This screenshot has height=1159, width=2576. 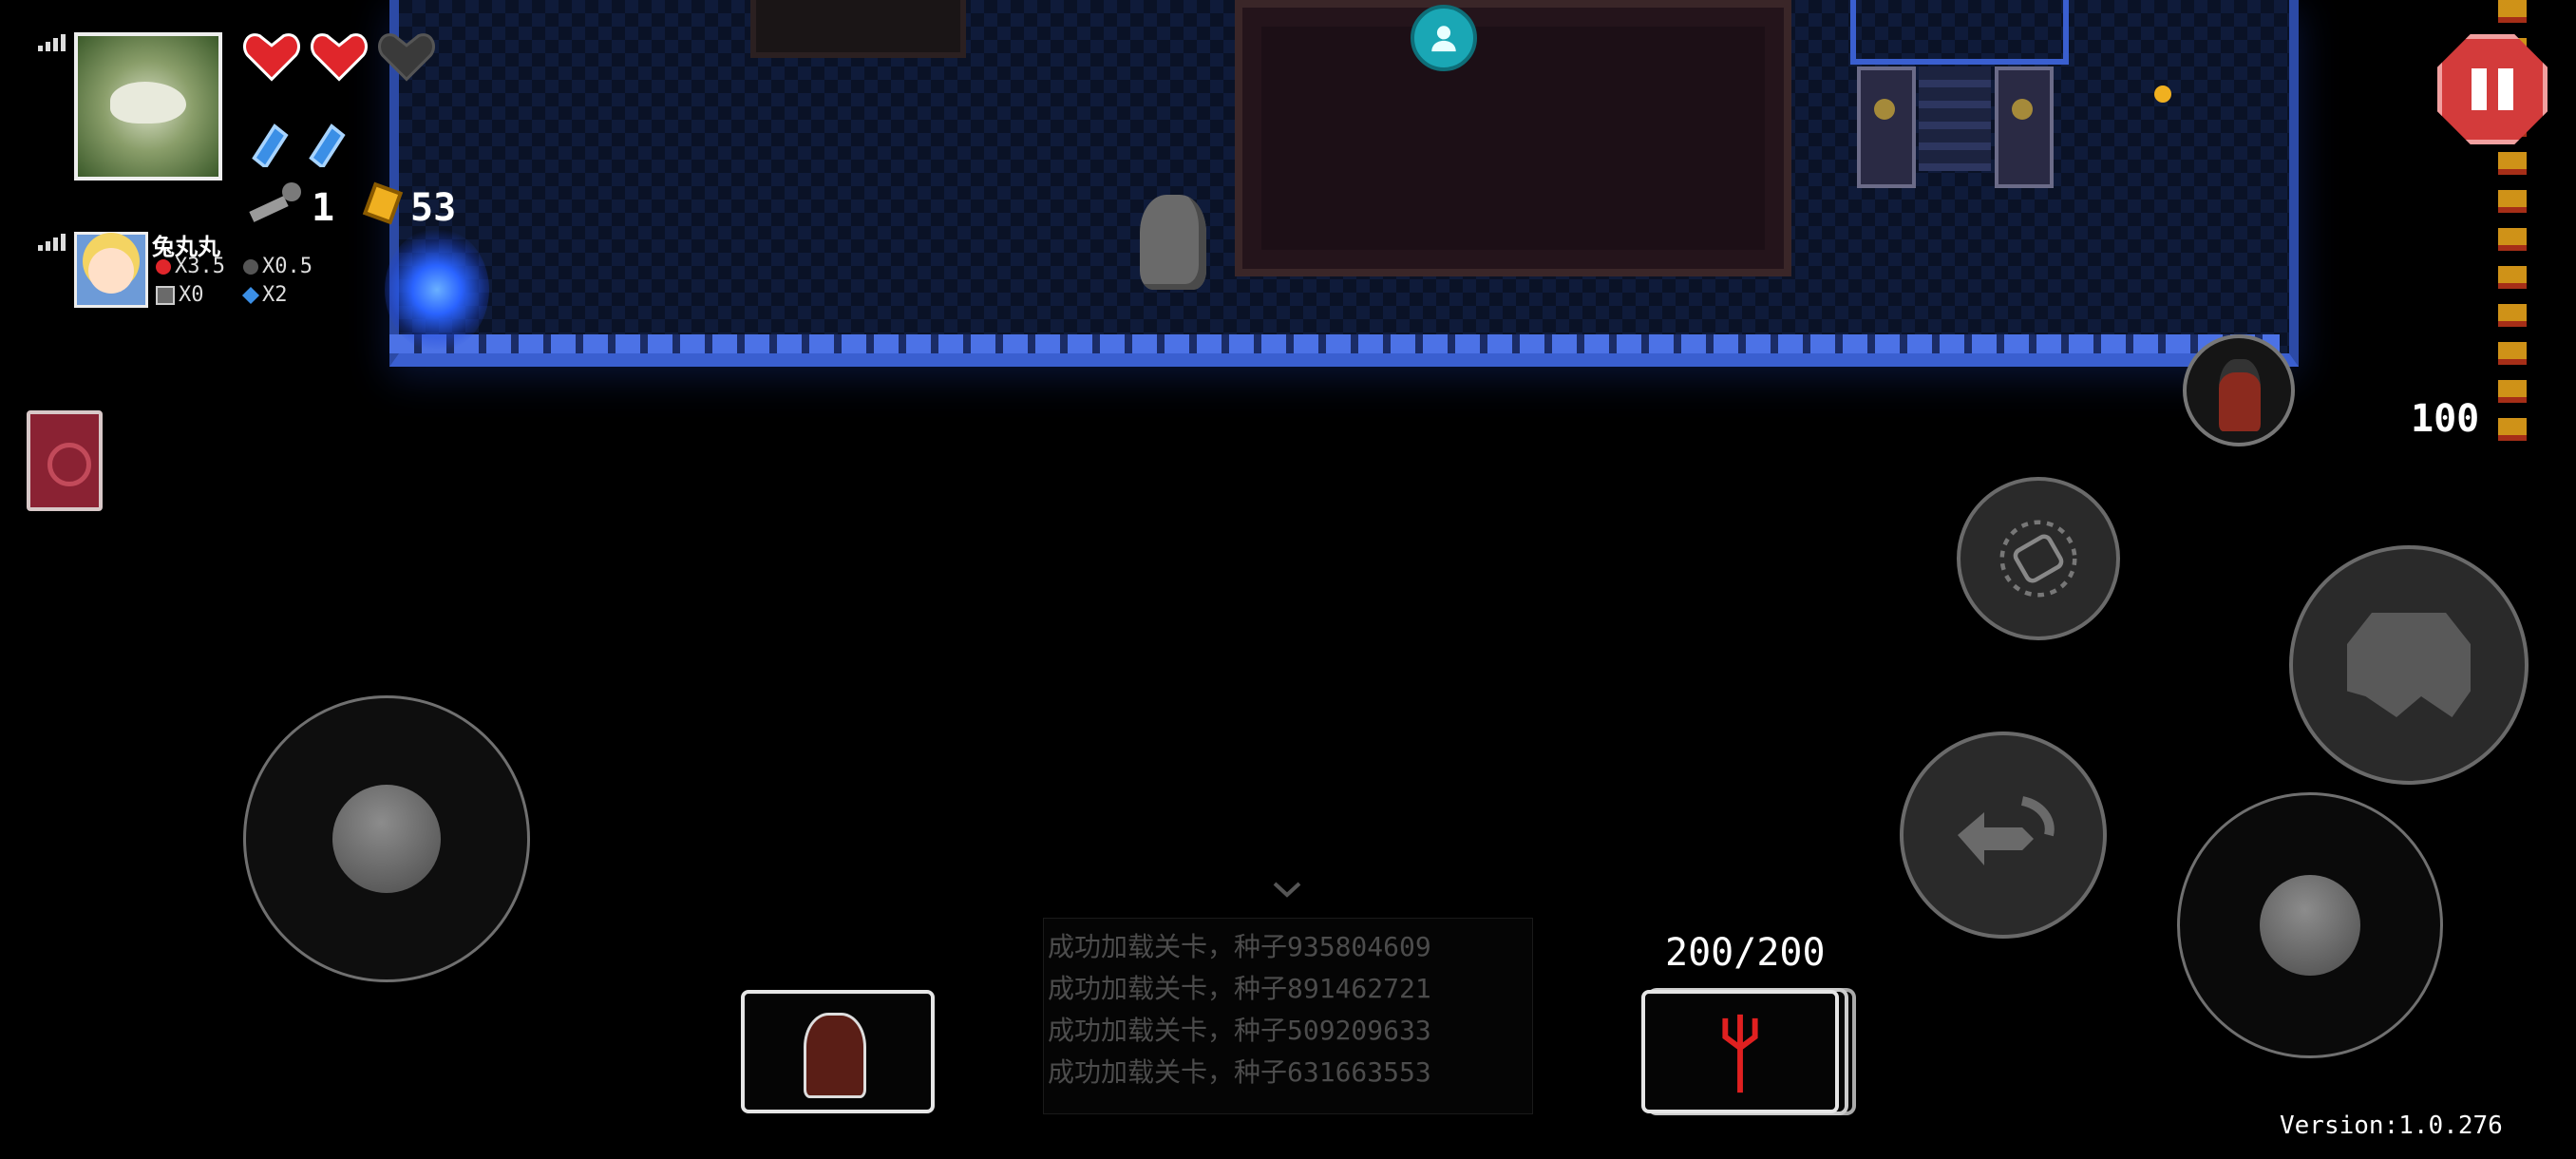 I want to click on version-label: Version:1.0.276, so click(x=2391, y=1126).